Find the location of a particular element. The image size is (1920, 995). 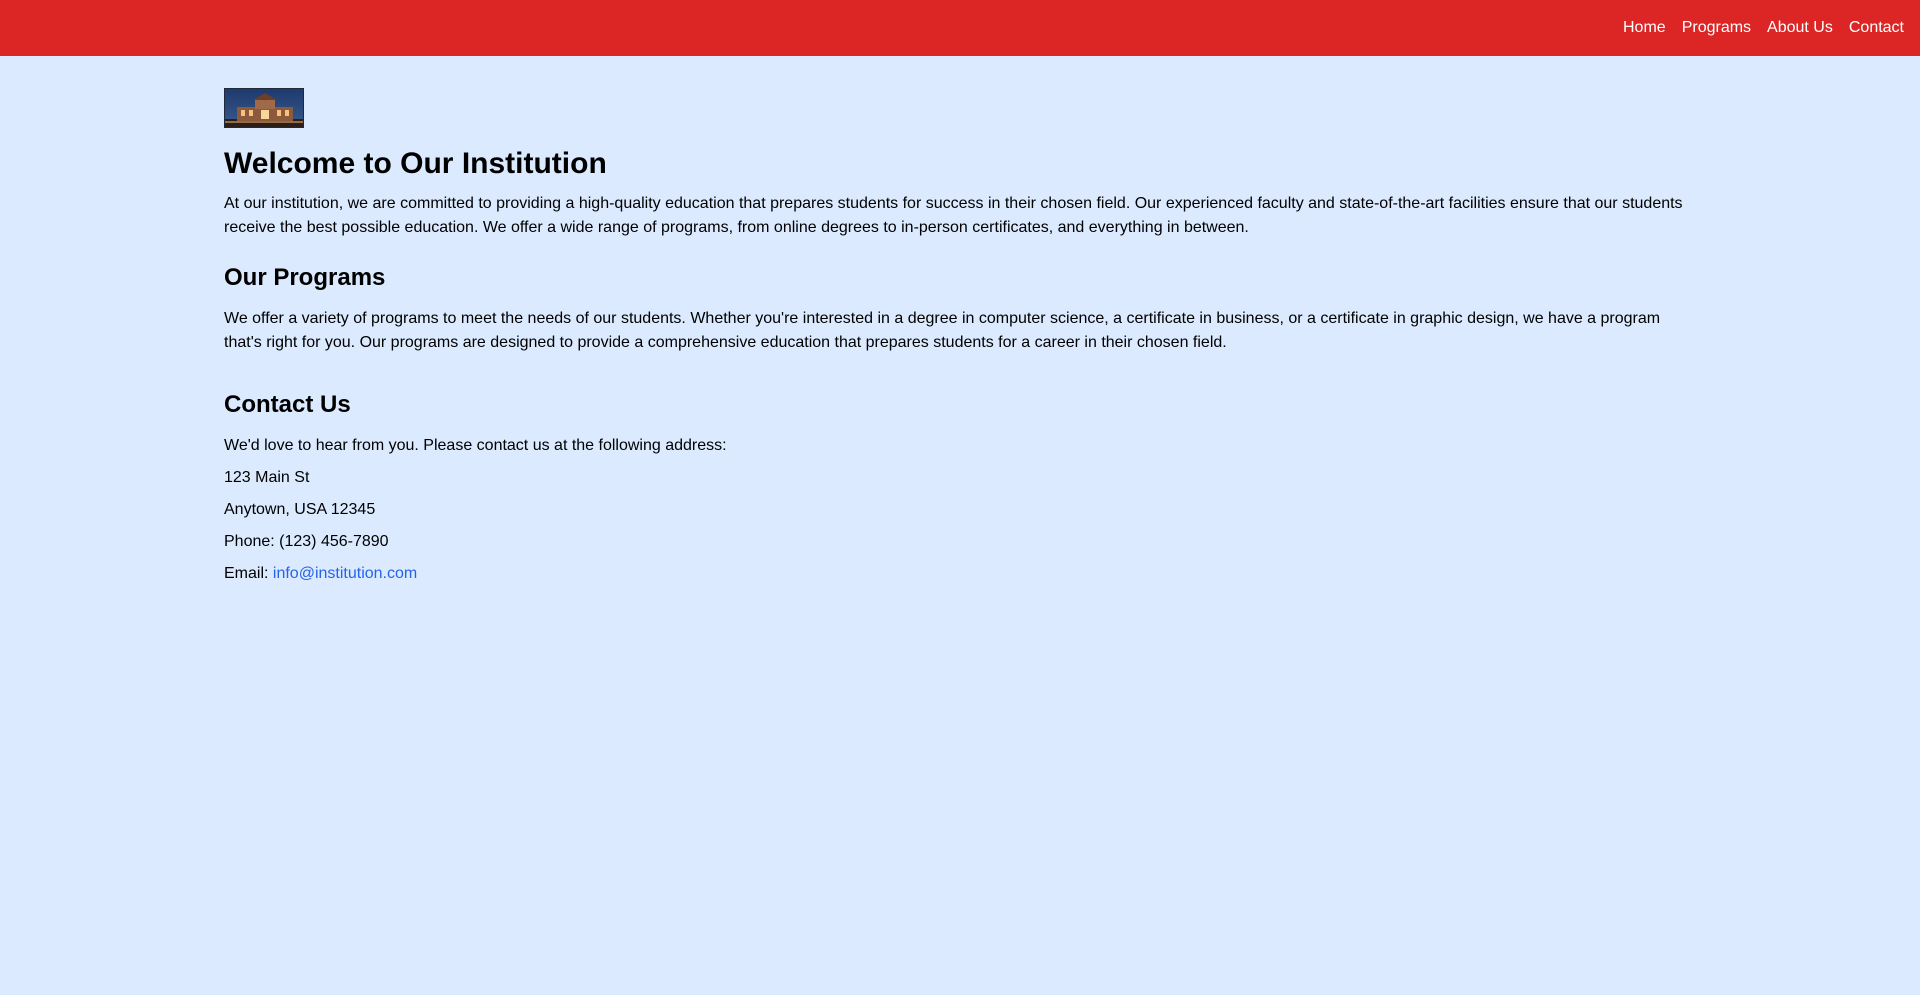

nav-home-link: Home is located at coordinates (1644, 28).